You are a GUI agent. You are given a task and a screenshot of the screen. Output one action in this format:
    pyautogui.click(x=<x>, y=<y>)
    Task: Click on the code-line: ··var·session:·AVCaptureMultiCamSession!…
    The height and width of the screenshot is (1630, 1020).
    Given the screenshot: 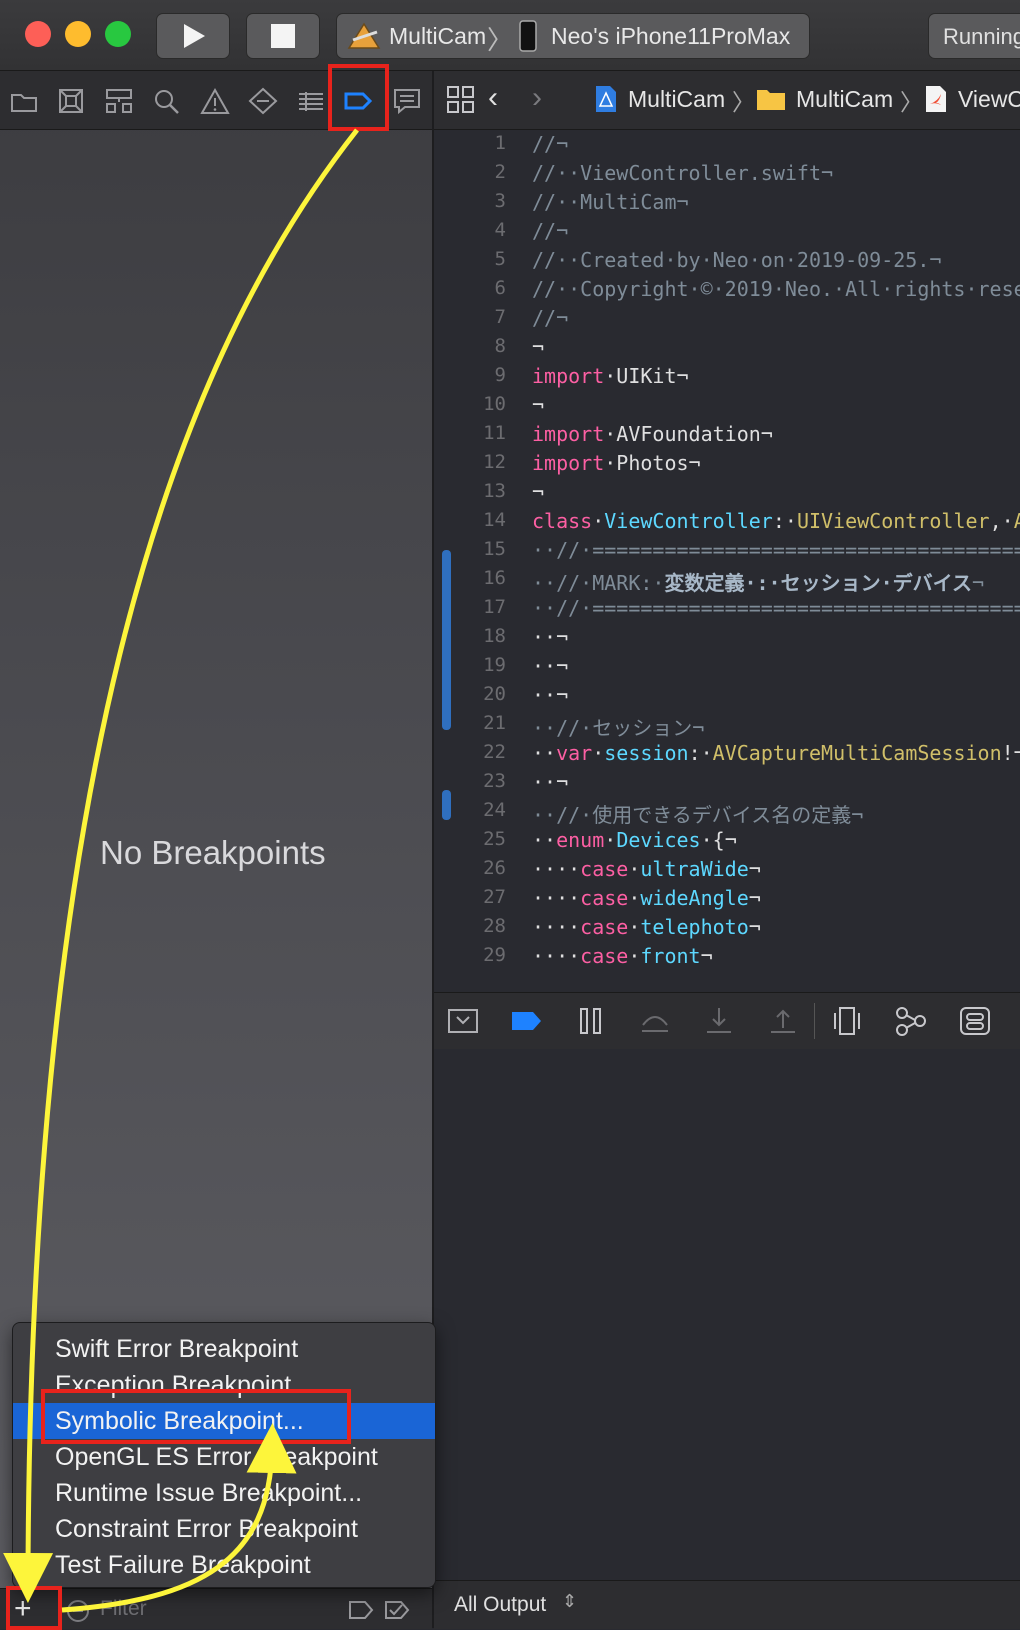 What is the action you would take?
    pyautogui.click(x=776, y=753)
    